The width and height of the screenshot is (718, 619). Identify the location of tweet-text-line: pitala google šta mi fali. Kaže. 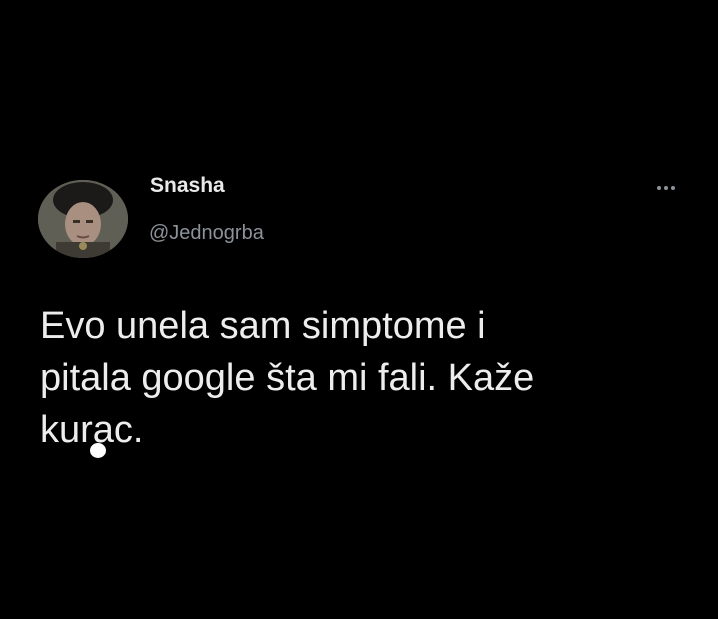
(287, 378).